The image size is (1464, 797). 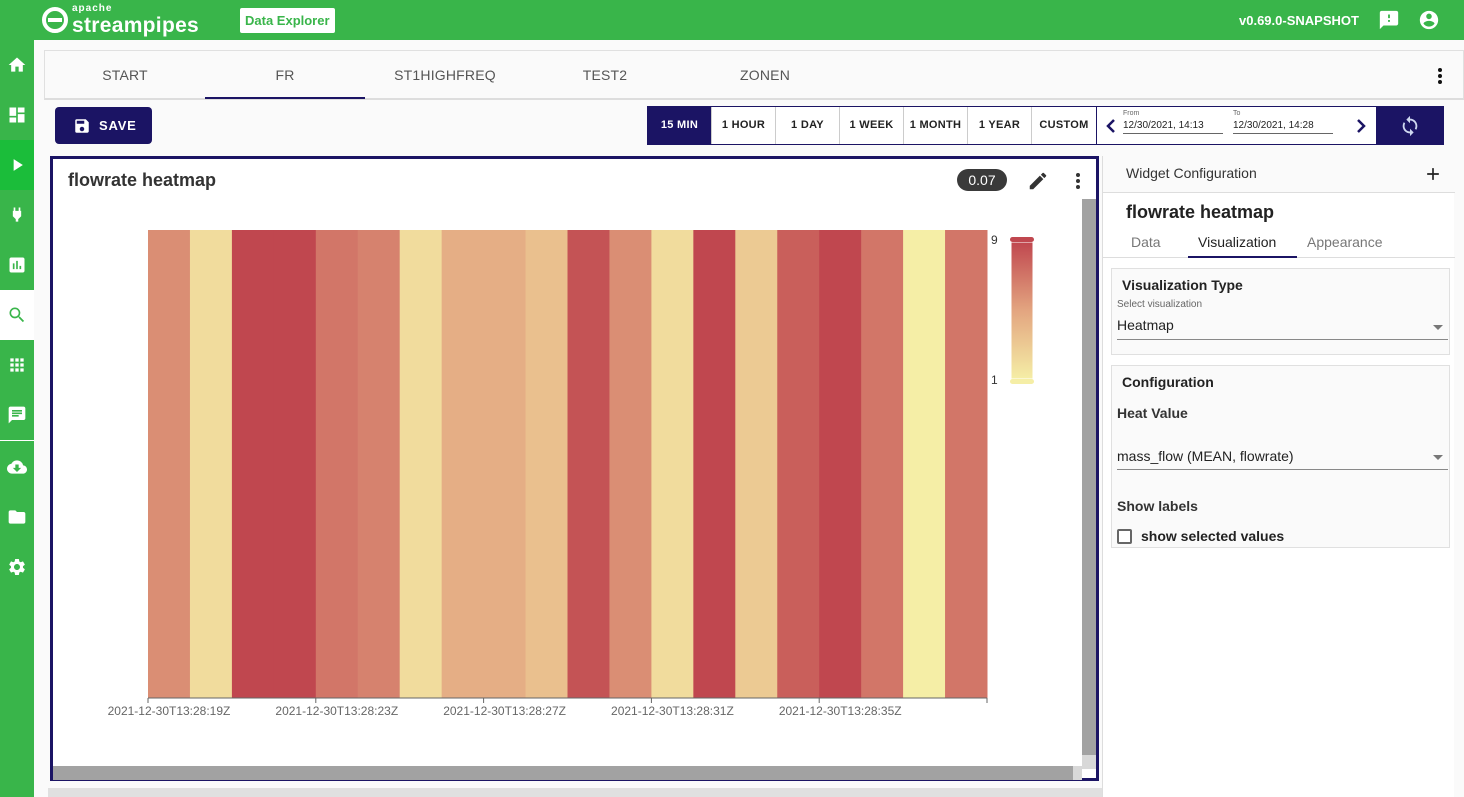 What do you see at coordinates (1283, 127) in the screenshot?
I see `to-value: 12/30/2021, 14:28` at bounding box center [1283, 127].